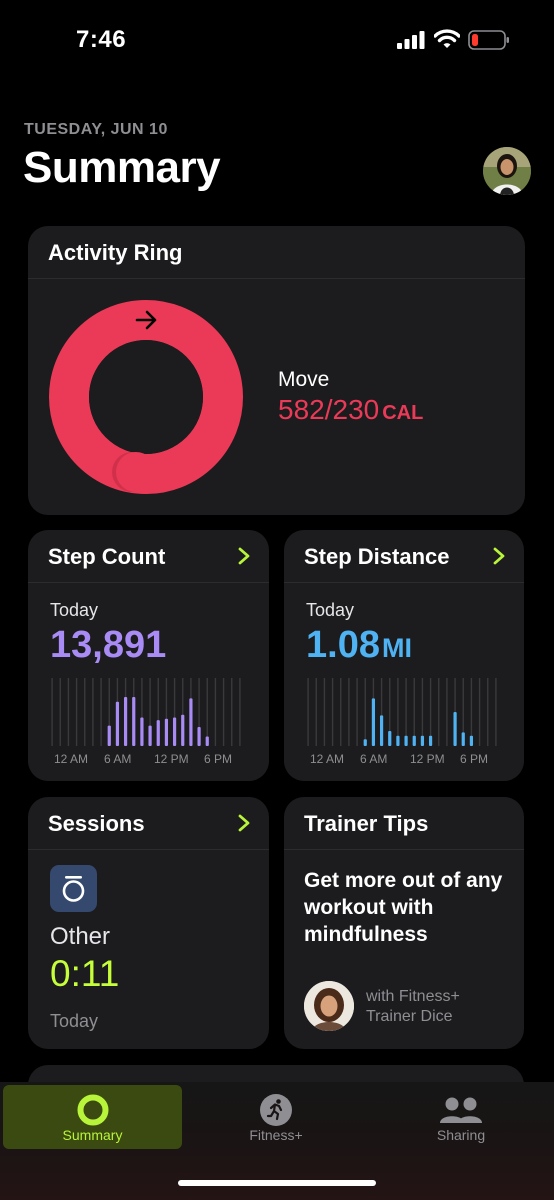 Image resolution: width=554 pixels, height=1200 pixels. Describe the element at coordinates (330, 610) in the screenshot. I see `step-distance-today-label: Today` at that location.